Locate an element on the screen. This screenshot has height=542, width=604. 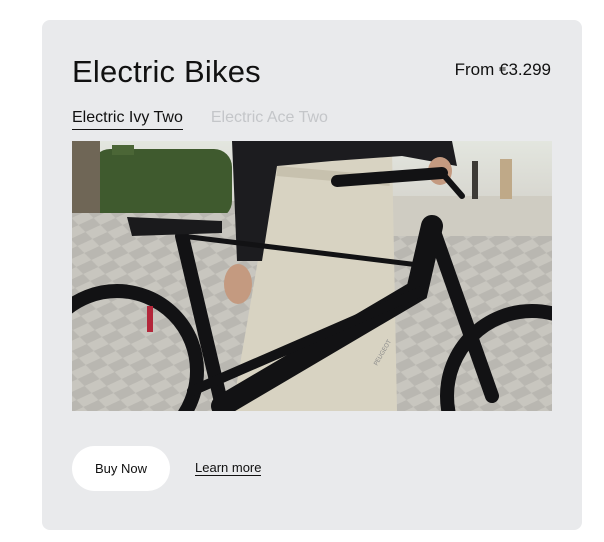
tab-electric-ace-two: Electric Ace Two is located at coordinates (269, 119).